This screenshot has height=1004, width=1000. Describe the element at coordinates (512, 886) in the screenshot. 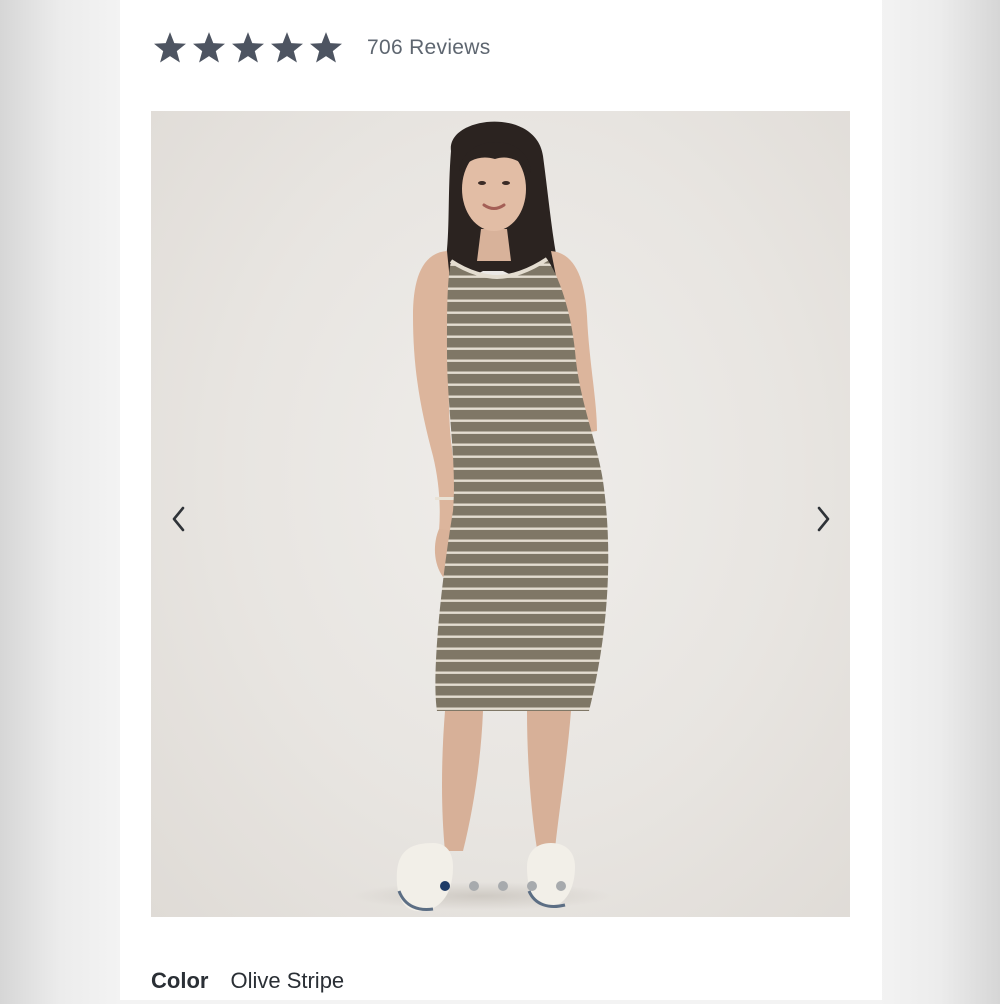

I see `gallery-pagination-dots` at that location.